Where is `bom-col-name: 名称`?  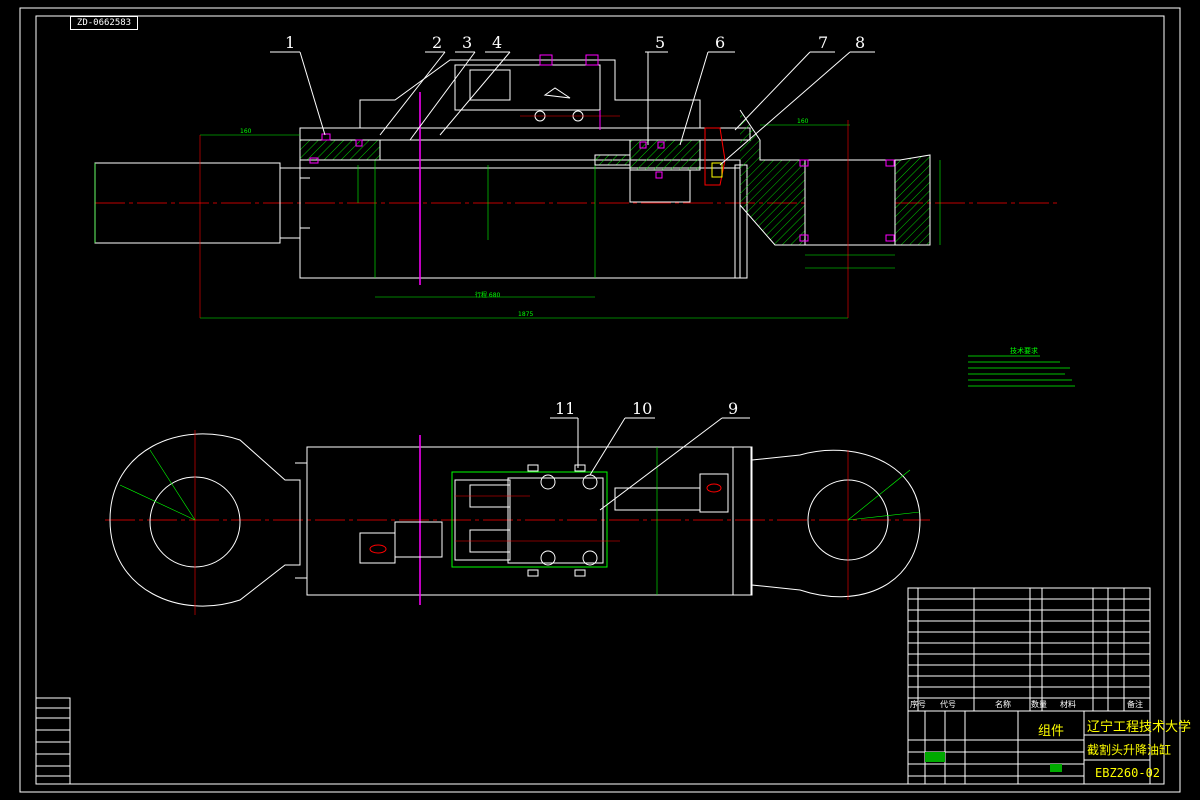
bom-col-name: 名称 is located at coordinates (1003, 704).